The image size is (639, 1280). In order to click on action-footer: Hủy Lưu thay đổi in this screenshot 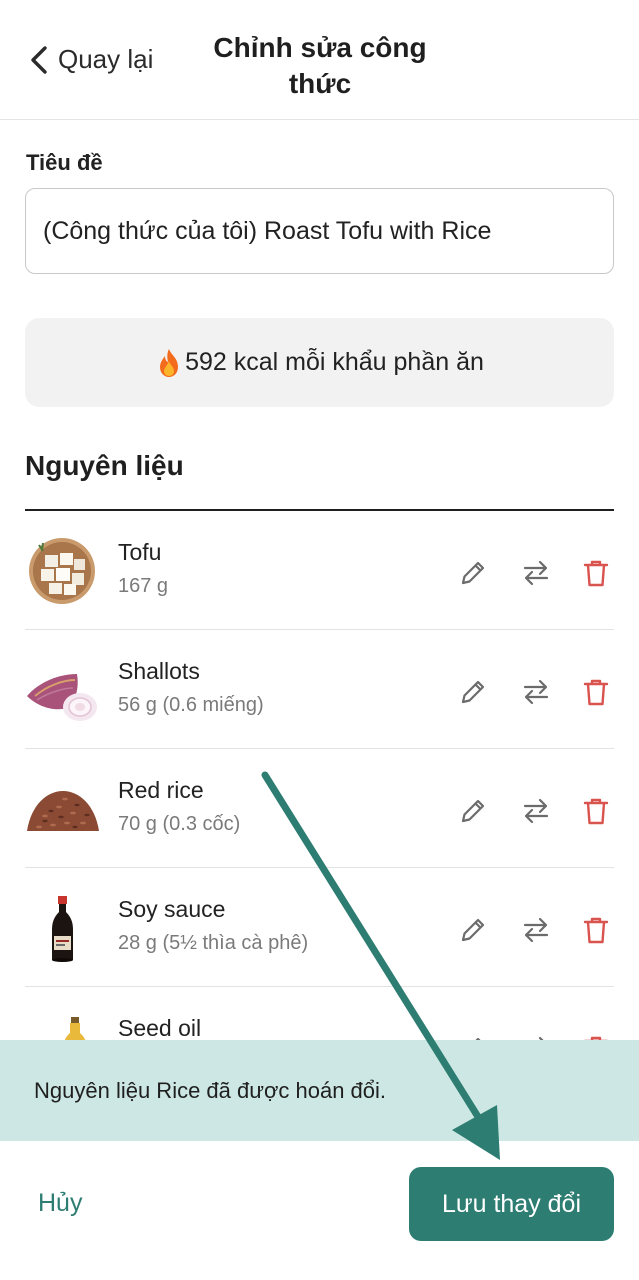, I will do `click(319, 1210)`.